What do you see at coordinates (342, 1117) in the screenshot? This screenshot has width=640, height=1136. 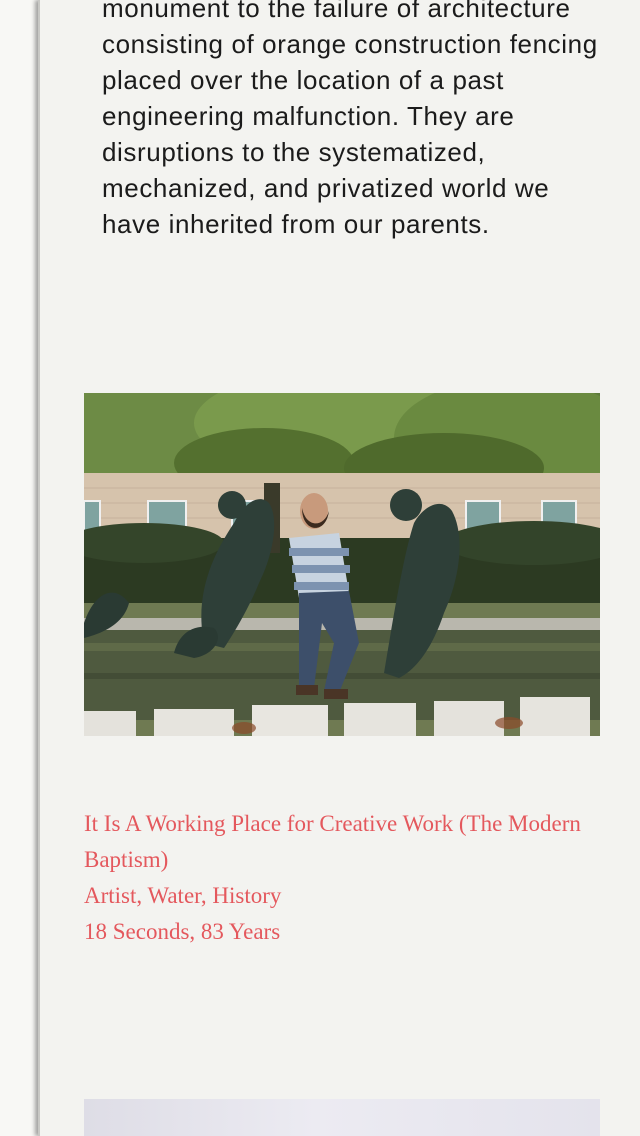 I see `next-artwork-photo` at bounding box center [342, 1117].